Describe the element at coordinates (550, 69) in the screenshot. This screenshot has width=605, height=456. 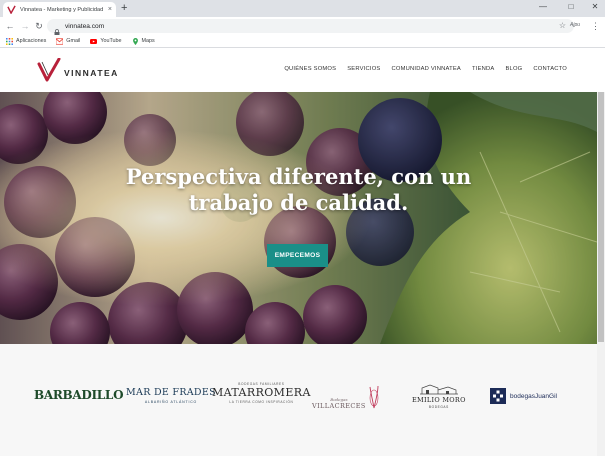
I see `nav-contacto: CONTACTO` at that location.